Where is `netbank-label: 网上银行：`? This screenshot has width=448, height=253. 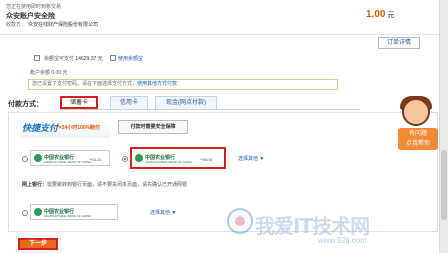 netbank-label: 网上银行： is located at coordinates (35, 185).